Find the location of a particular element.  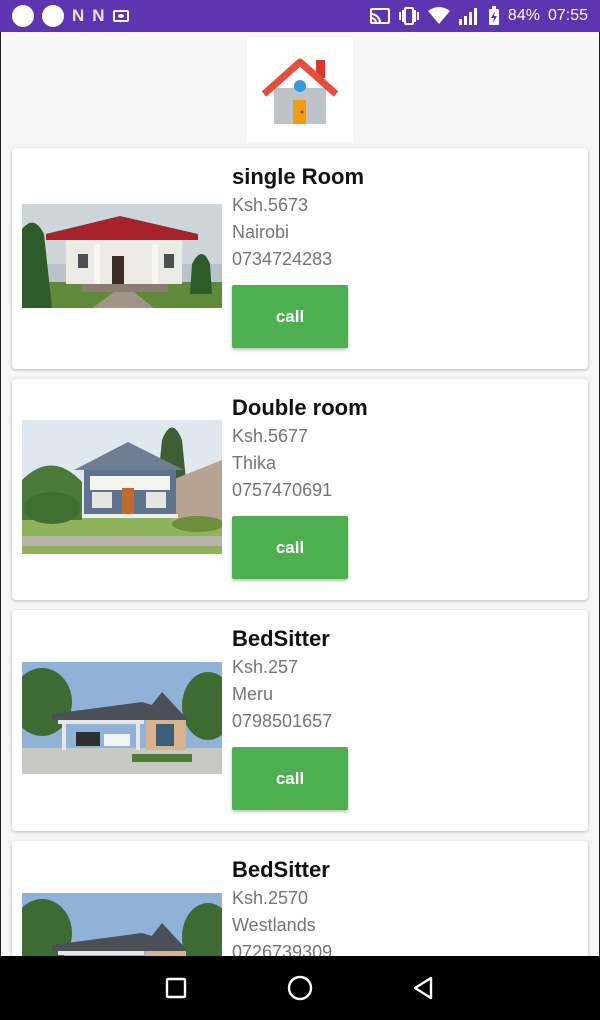

system-nav-bar is located at coordinates (300, 988).